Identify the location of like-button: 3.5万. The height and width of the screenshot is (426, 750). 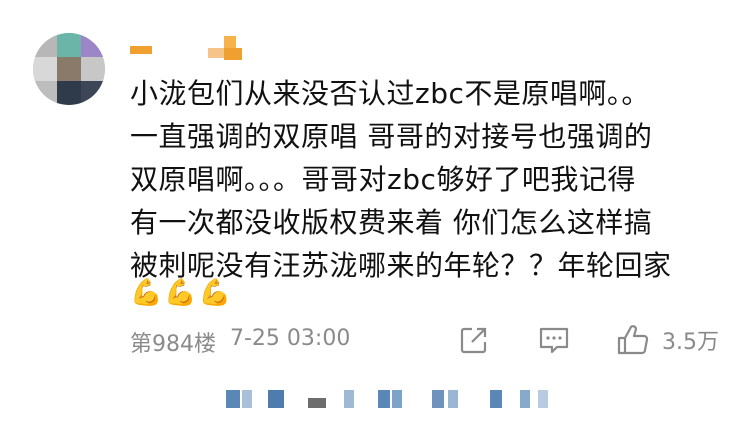
(667, 340).